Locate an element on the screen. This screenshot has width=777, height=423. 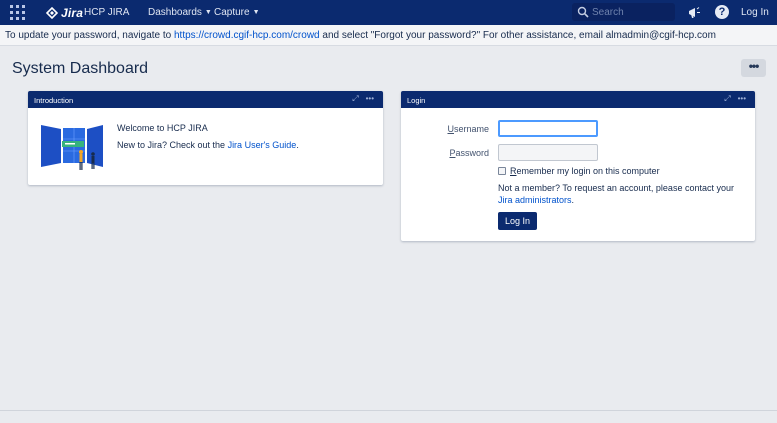
dashboards-menu: Dashboards ▼ is located at coordinates (180, 12).